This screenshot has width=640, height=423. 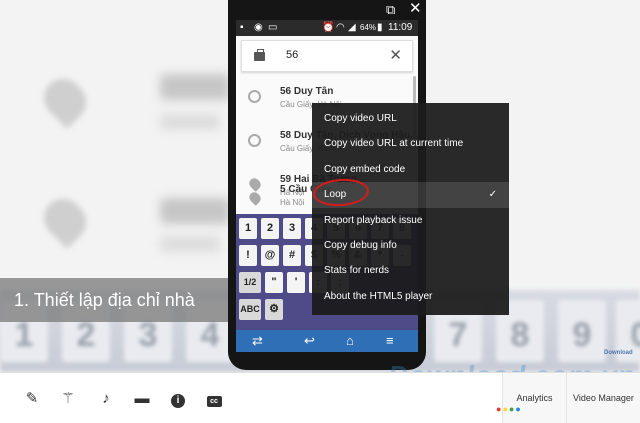 What do you see at coordinates (250, 309) in the screenshot?
I see `key-abc: ABC` at bounding box center [250, 309].